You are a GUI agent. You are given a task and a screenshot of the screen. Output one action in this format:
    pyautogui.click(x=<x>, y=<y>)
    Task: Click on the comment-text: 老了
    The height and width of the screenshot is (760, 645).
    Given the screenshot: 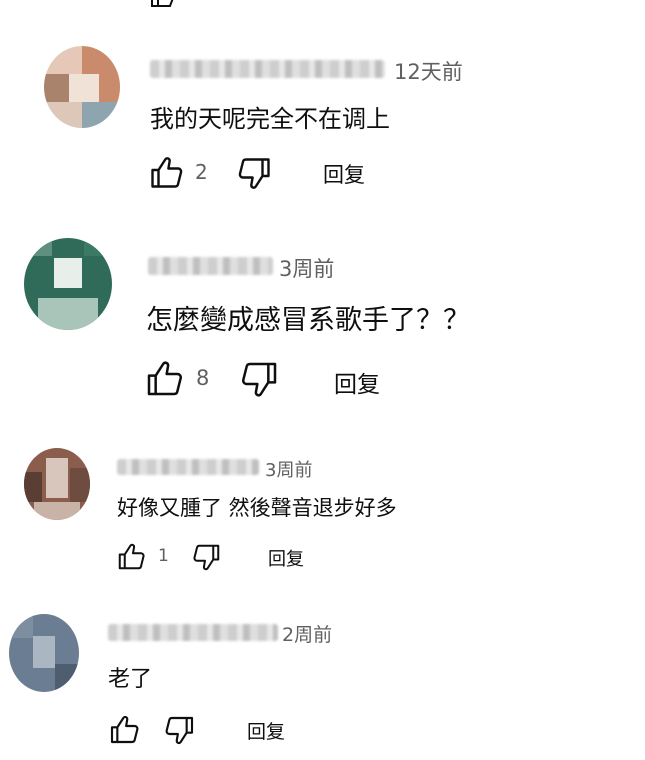 What is the action you would take?
    pyautogui.click(x=130, y=679)
    